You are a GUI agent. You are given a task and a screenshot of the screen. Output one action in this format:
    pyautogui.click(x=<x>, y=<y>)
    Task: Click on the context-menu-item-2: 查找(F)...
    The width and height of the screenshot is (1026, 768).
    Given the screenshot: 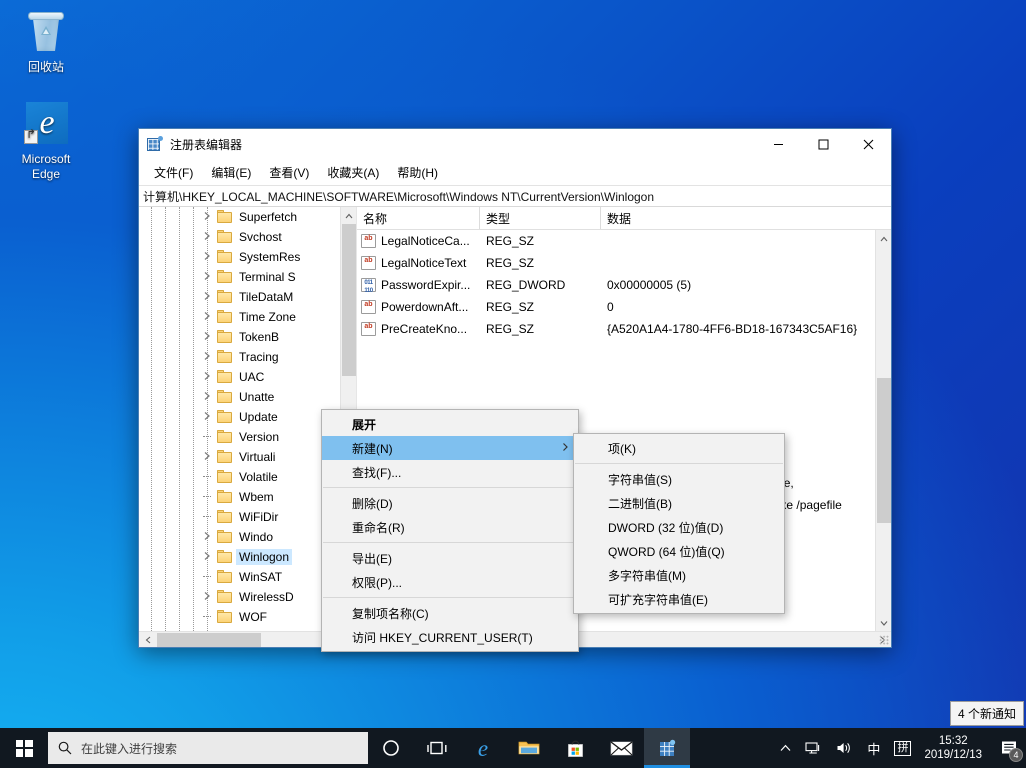 What is the action you would take?
    pyautogui.click(x=450, y=472)
    